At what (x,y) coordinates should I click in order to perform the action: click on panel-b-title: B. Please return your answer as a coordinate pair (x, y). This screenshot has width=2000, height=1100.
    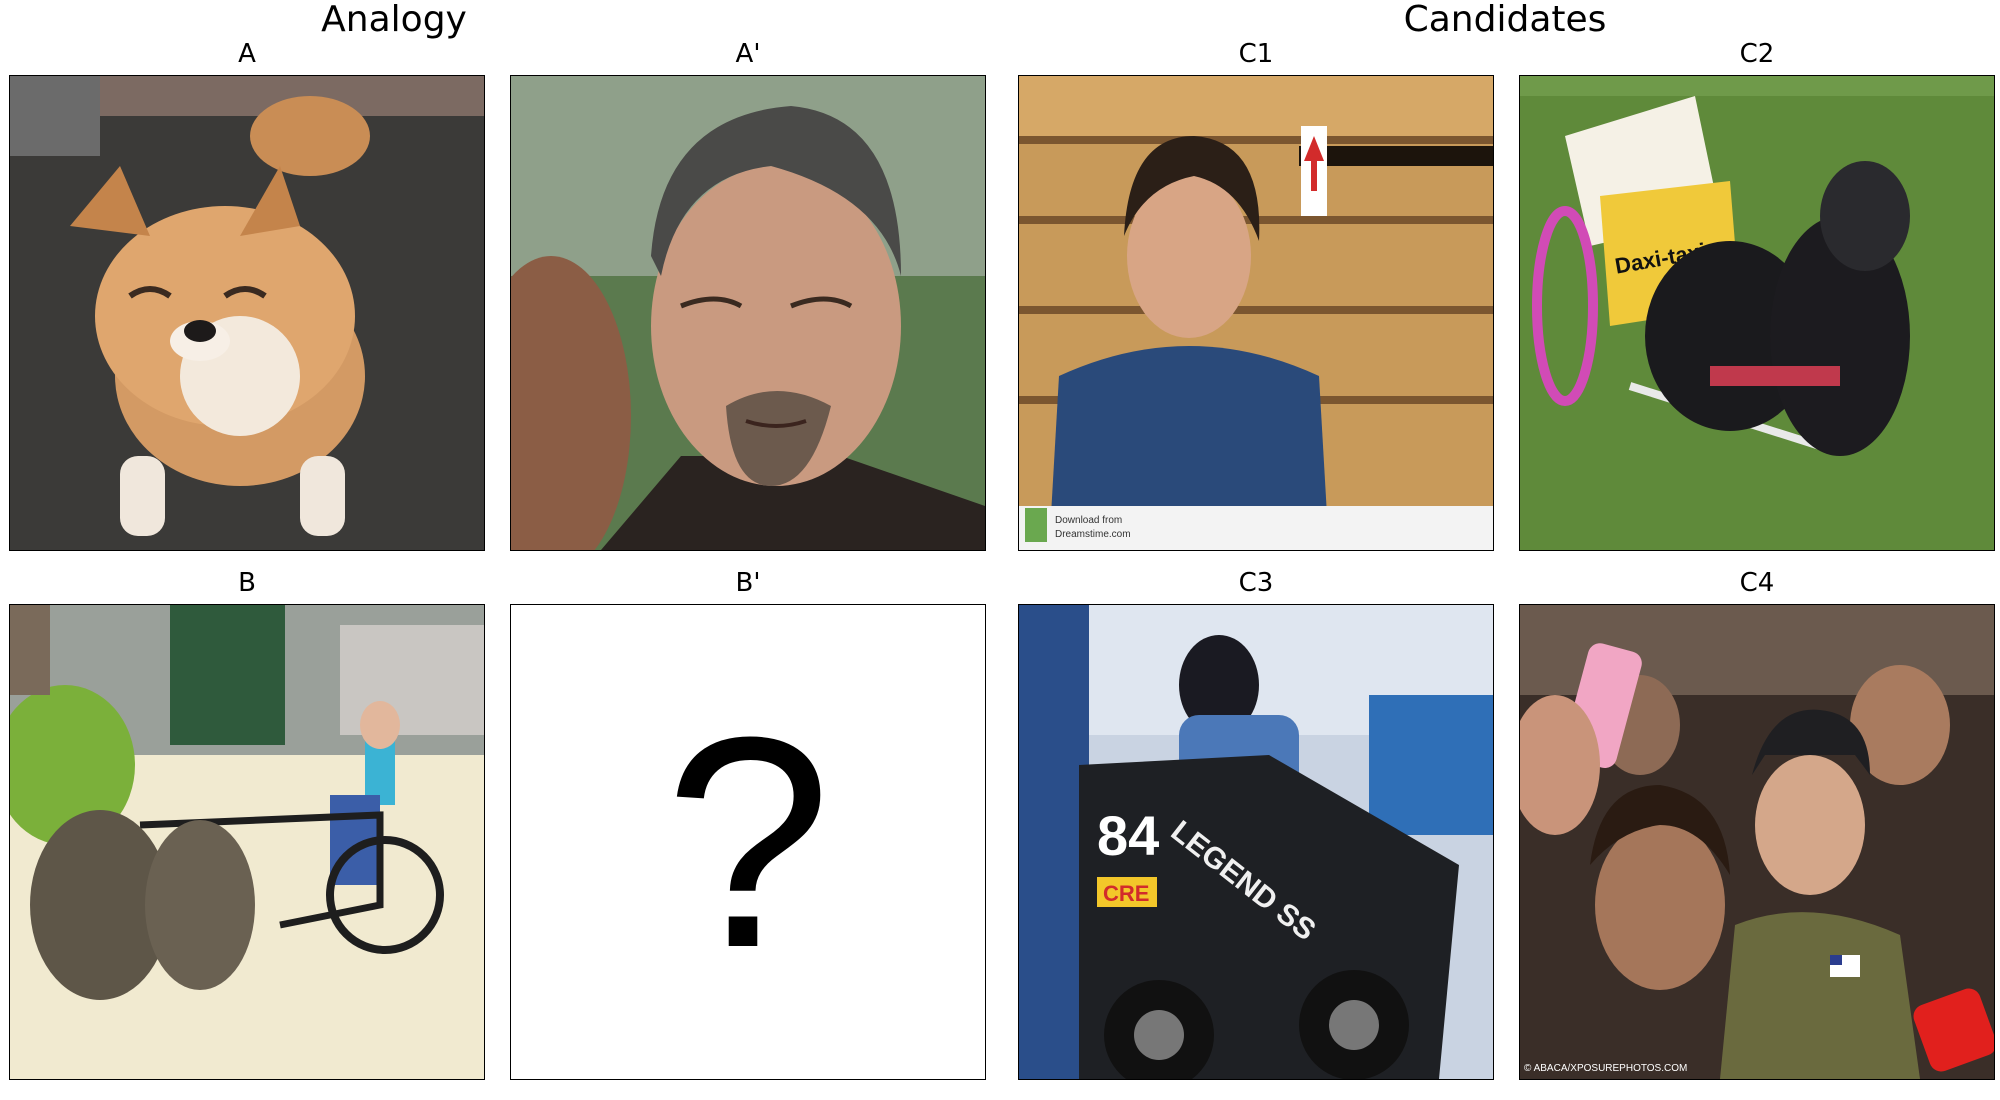
    Looking at the image, I should click on (247, 583).